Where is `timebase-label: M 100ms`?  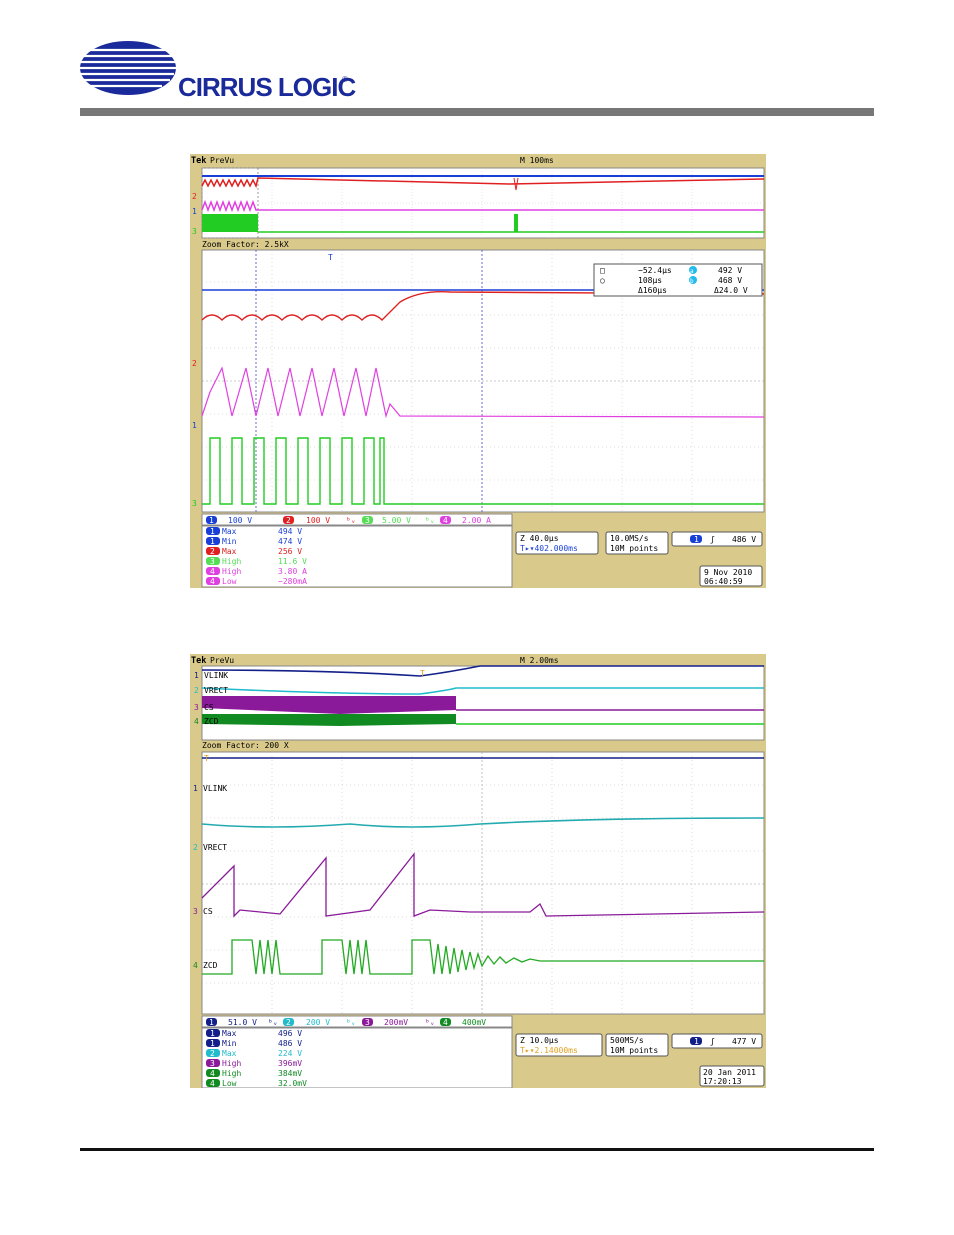
timebase-label: M 100ms is located at coordinates (537, 160).